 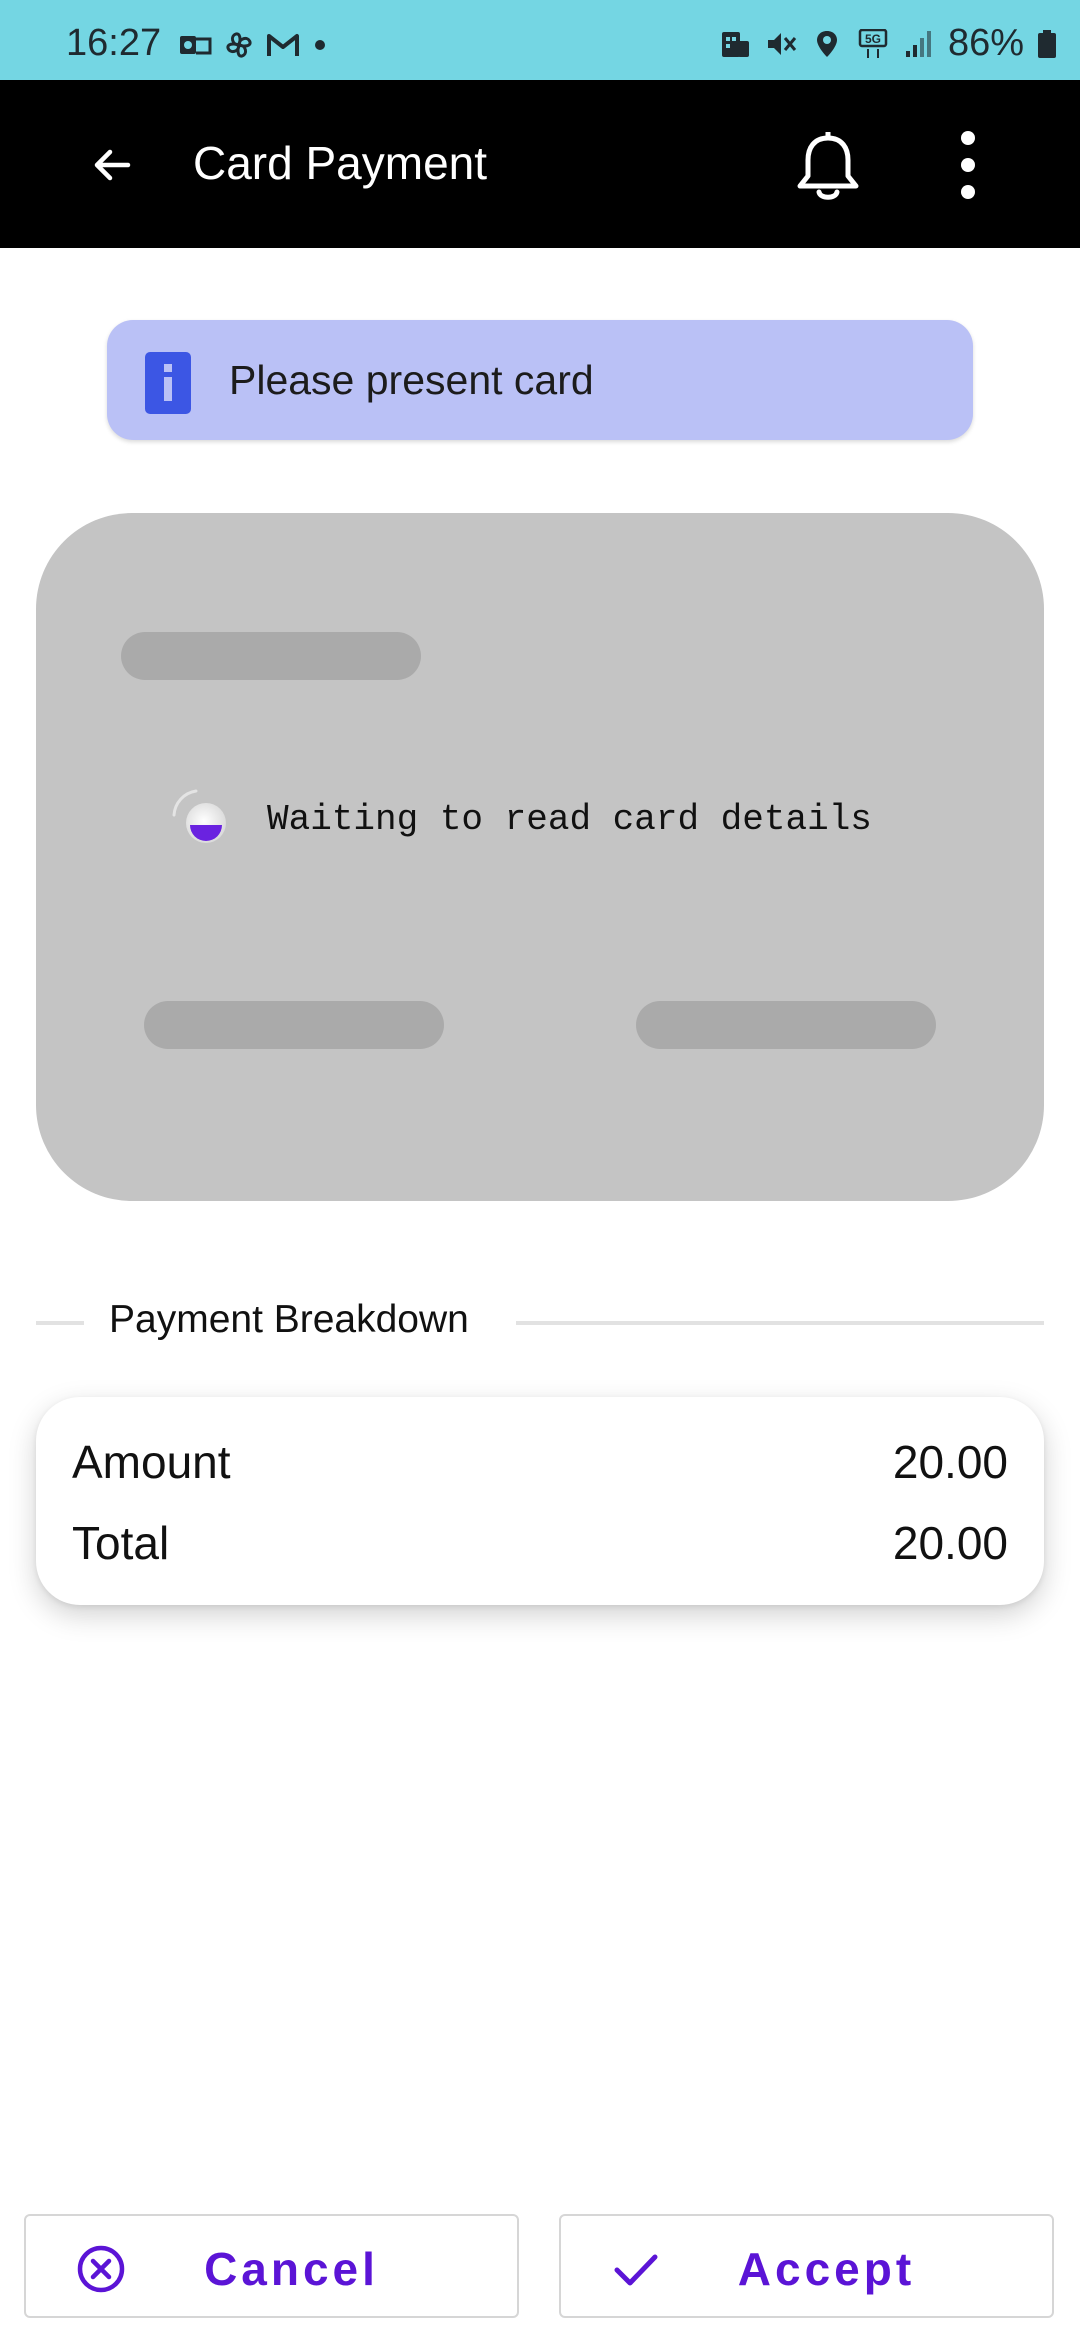 I want to click on breakdown-title: Payment Breakdown, so click(x=289, y=1319).